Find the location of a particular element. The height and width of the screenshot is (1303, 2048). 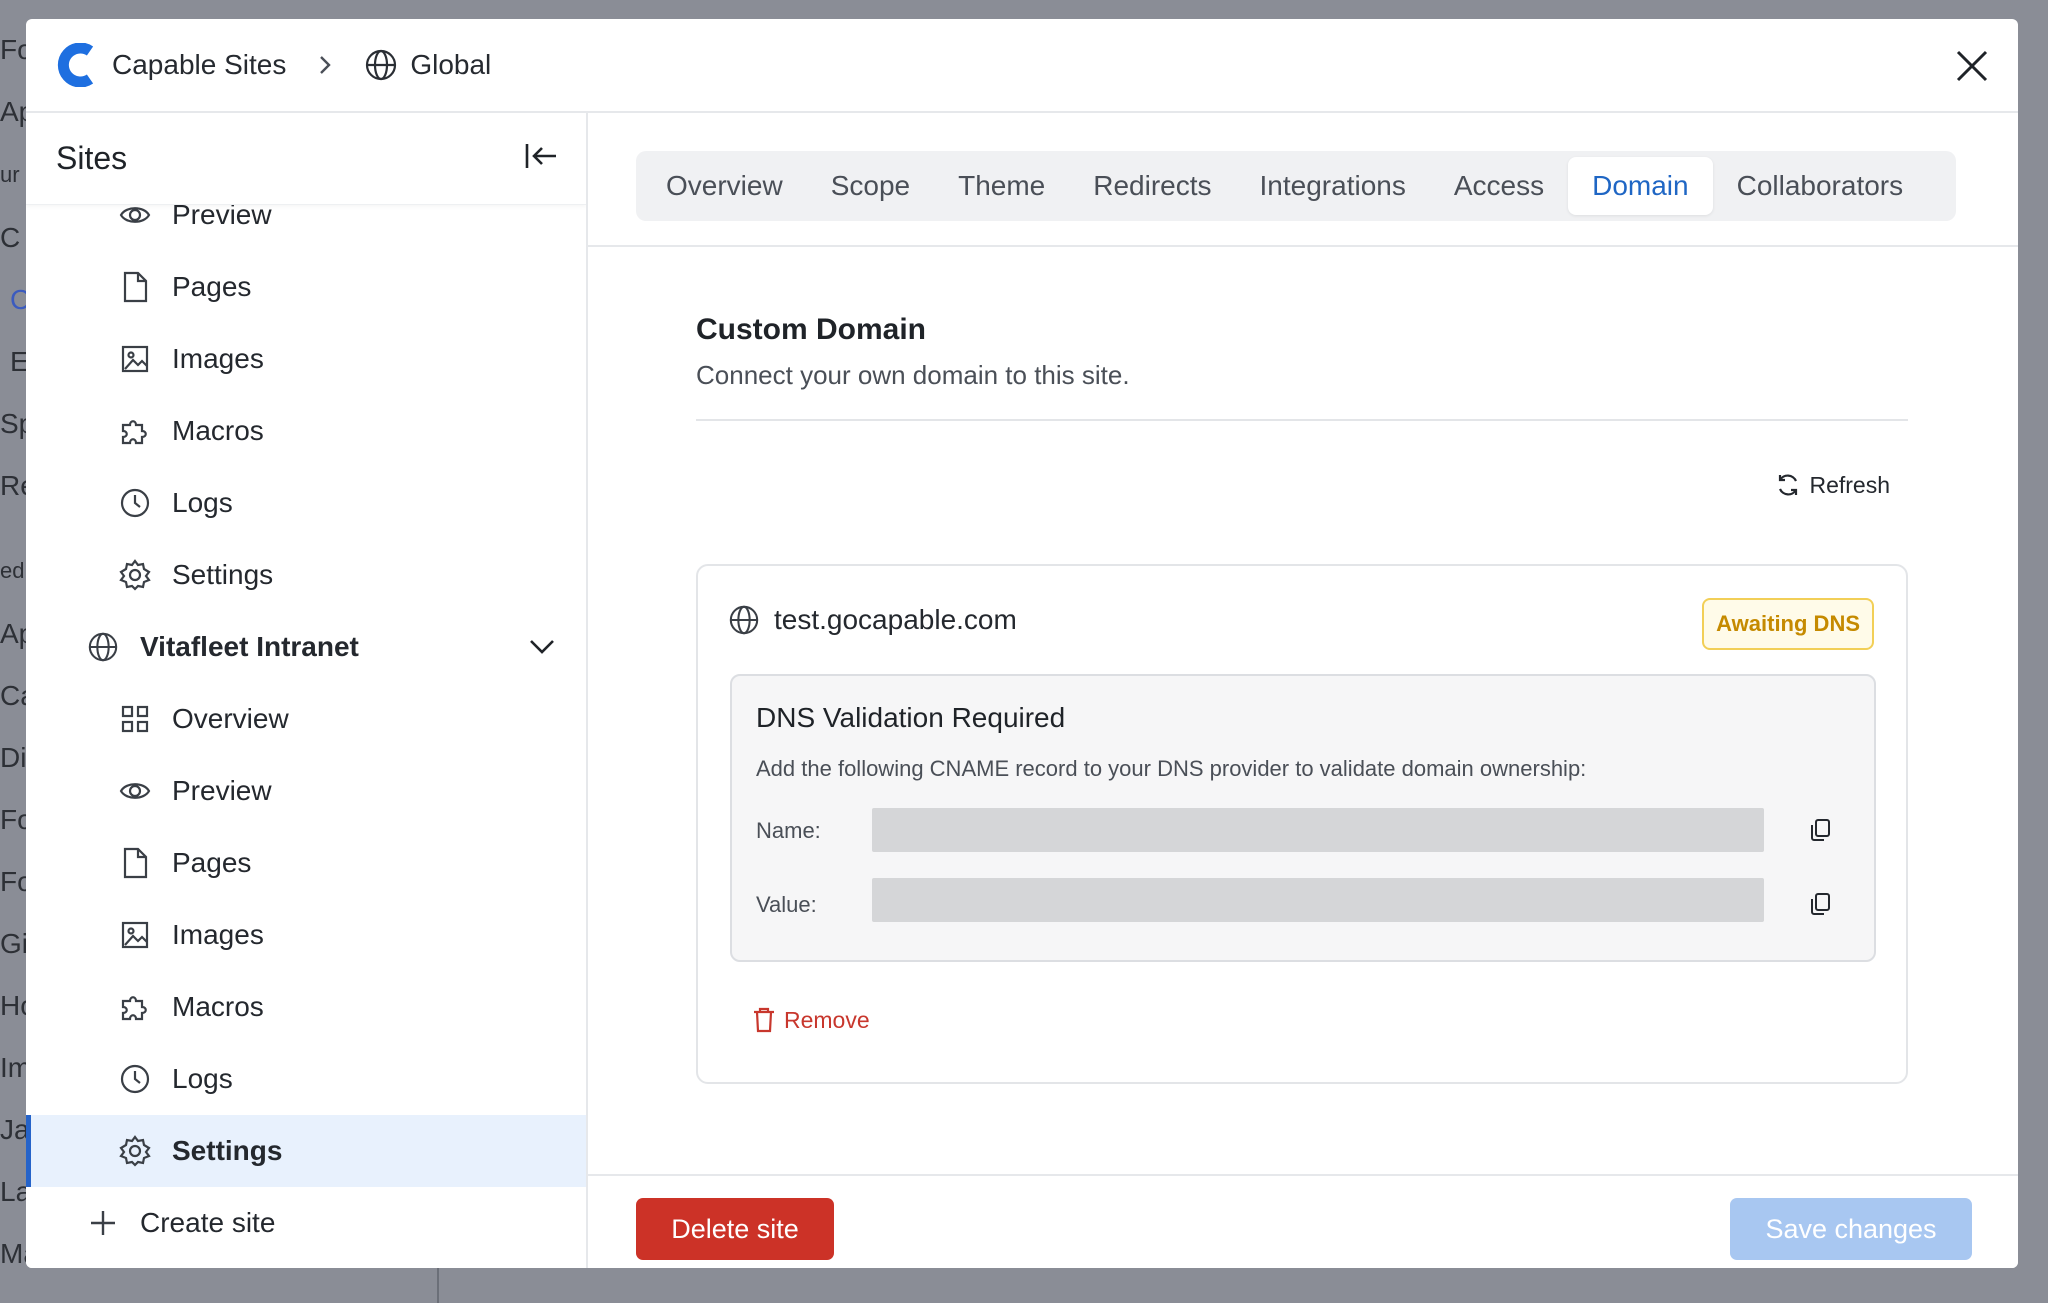

tab-domain: Domain is located at coordinates (1640, 186).